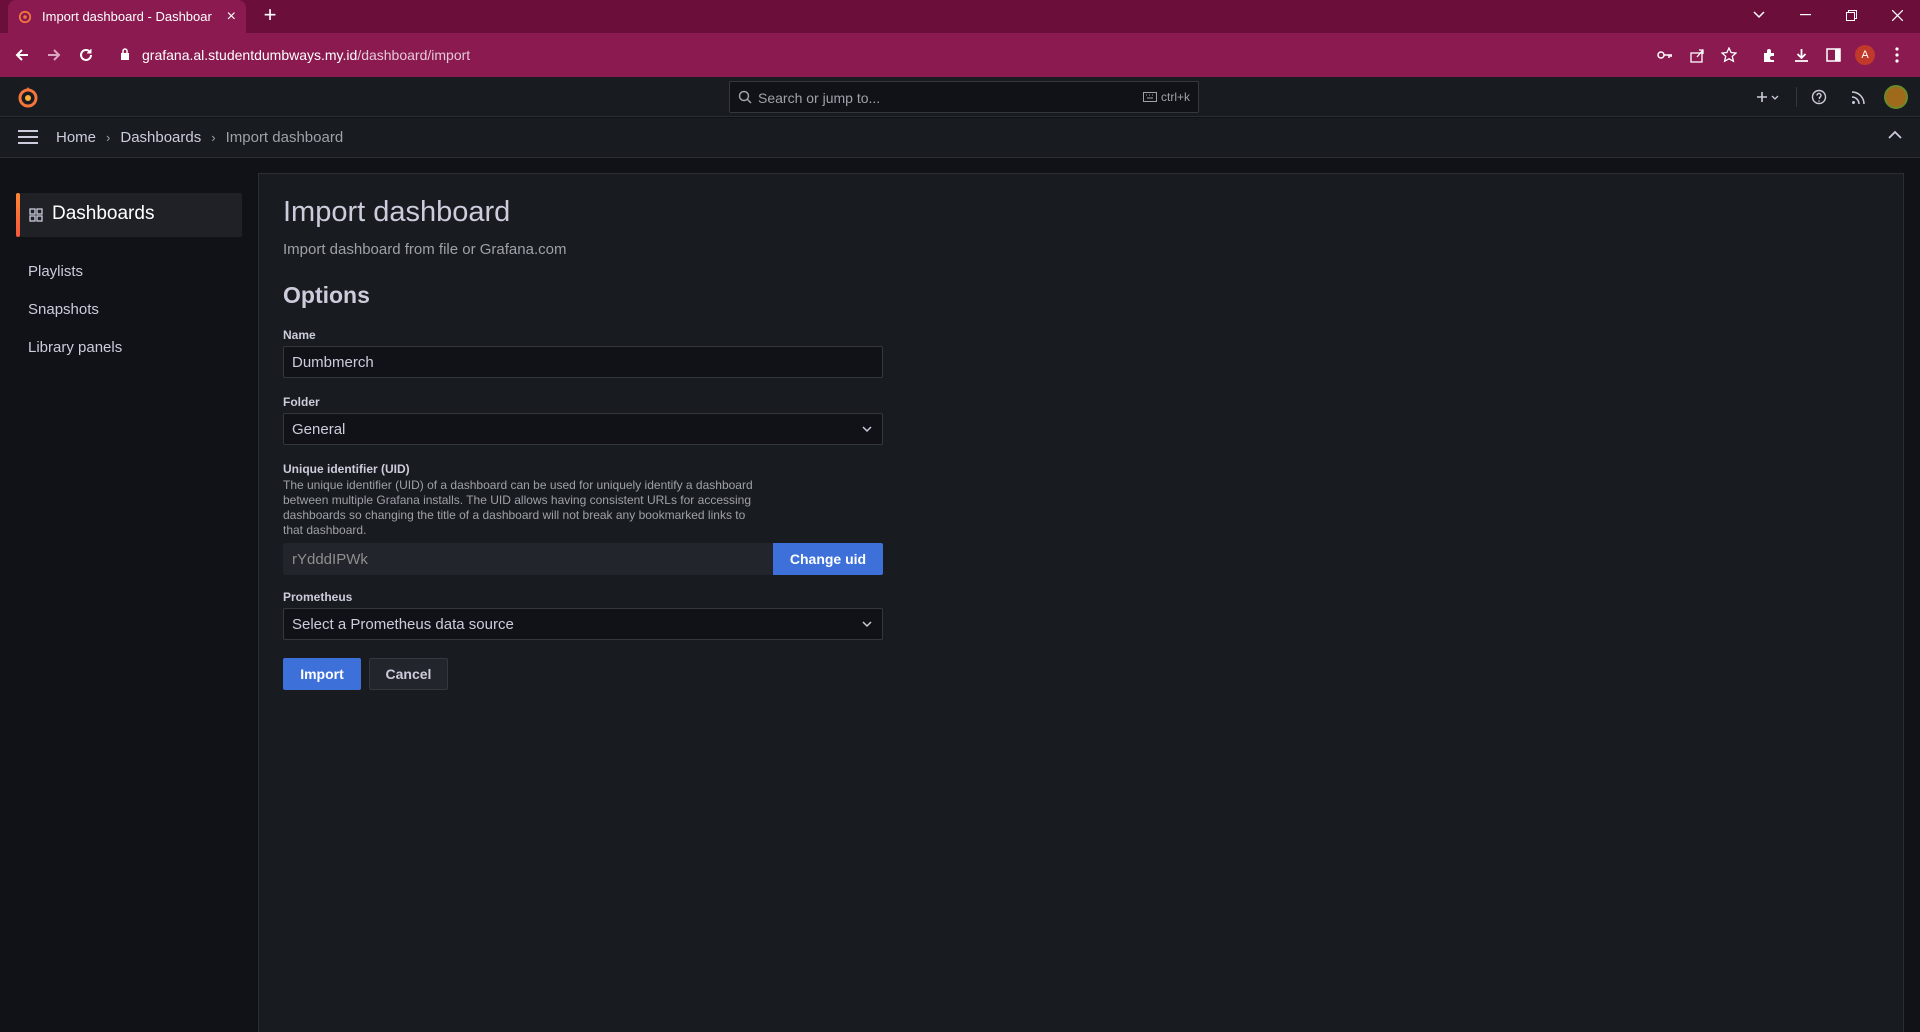  What do you see at coordinates (76, 137) in the screenshot?
I see `breadcrumb-home: Home` at bounding box center [76, 137].